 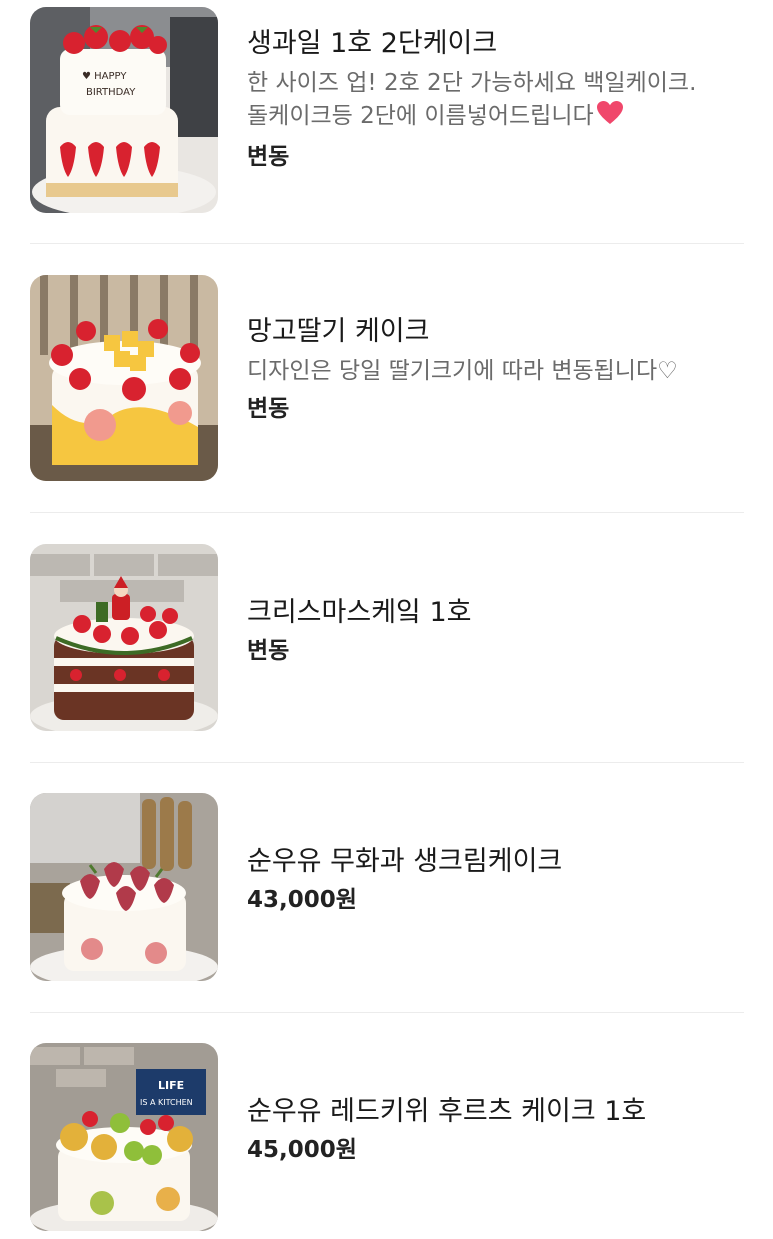 What do you see at coordinates (338, 331) in the screenshot?
I see `item-title: 망고딸기 케이크` at bounding box center [338, 331].